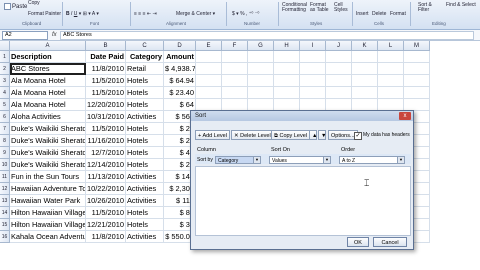 The width and height of the screenshot is (480, 270). Describe the element at coordinates (313, 135) in the screenshot. I see `move-up-button: ▲` at that location.